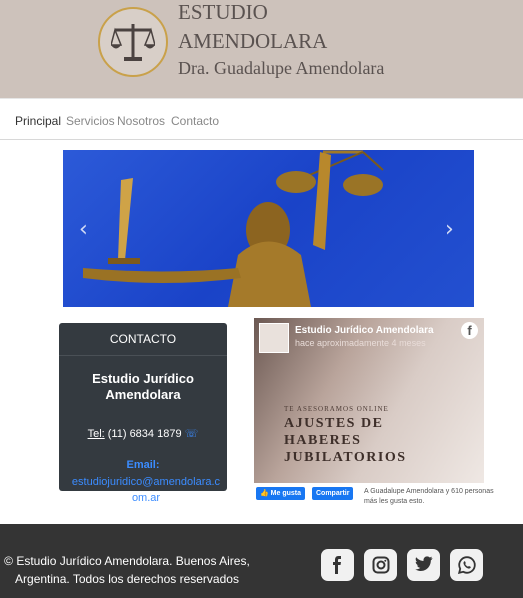 This screenshot has height=598, width=523. What do you see at coordinates (96, 434) in the screenshot?
I see `phone-label: Tel:` at bounding box center [96, 434].